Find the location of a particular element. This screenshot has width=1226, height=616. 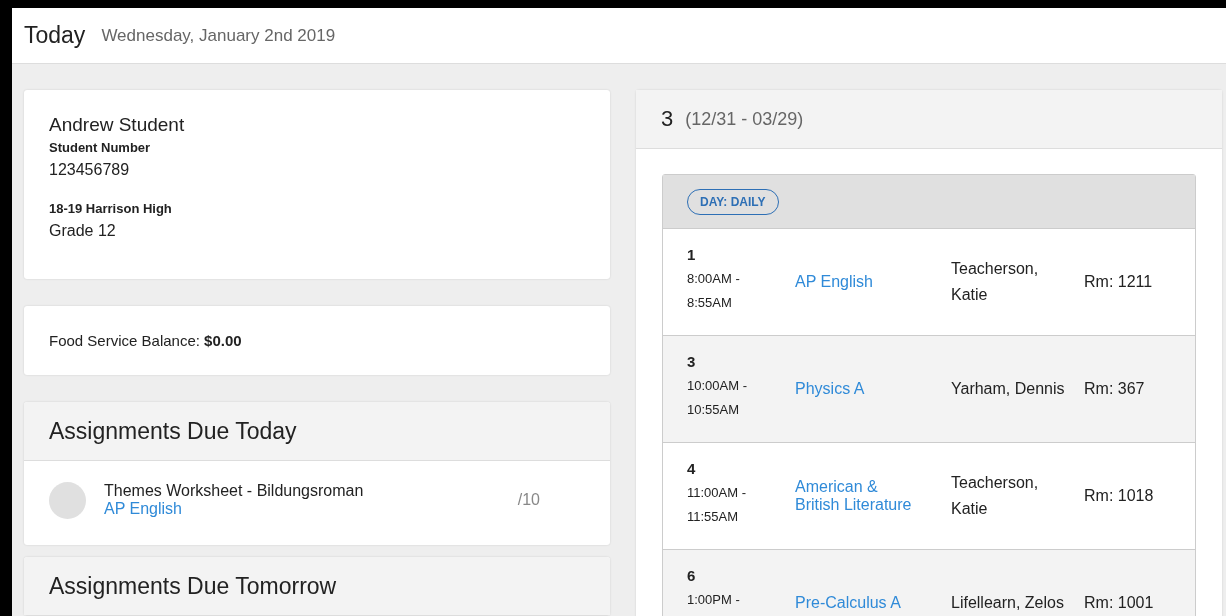

student-number-label: Student Number is located at coordinates (100, 147).